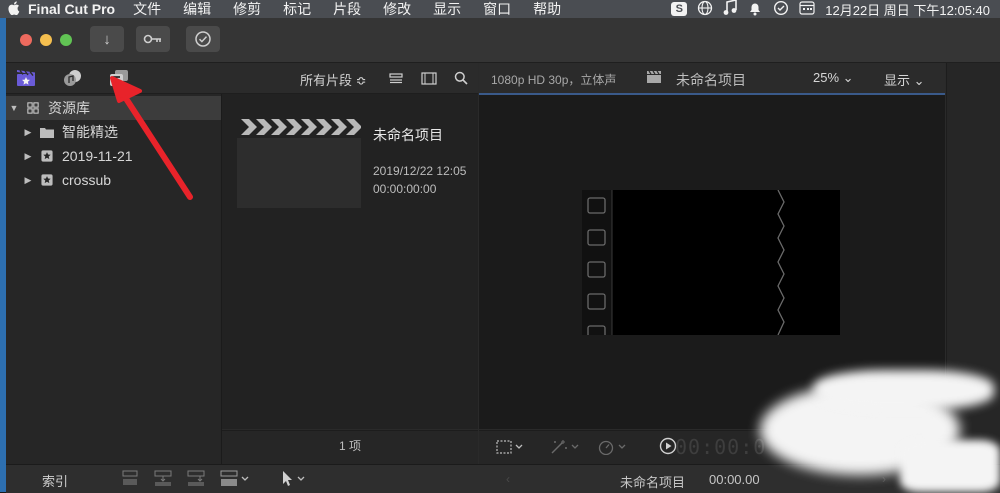 This screenshot has width=1000, height=493. I want to click on project-duration: 00:00:00:00, so click(405, 189).